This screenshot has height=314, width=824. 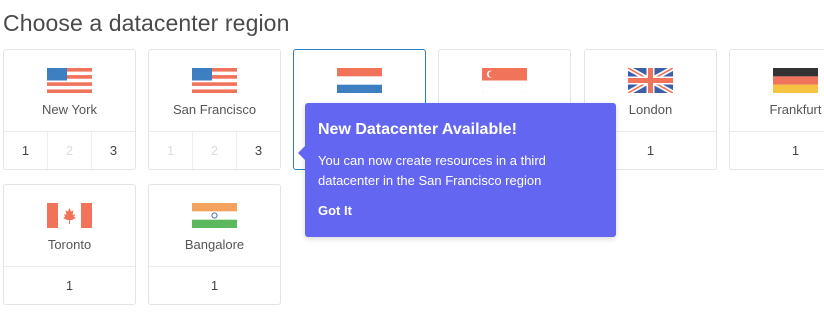 I want to click on popover-arrow, so click(x=302, y=153).